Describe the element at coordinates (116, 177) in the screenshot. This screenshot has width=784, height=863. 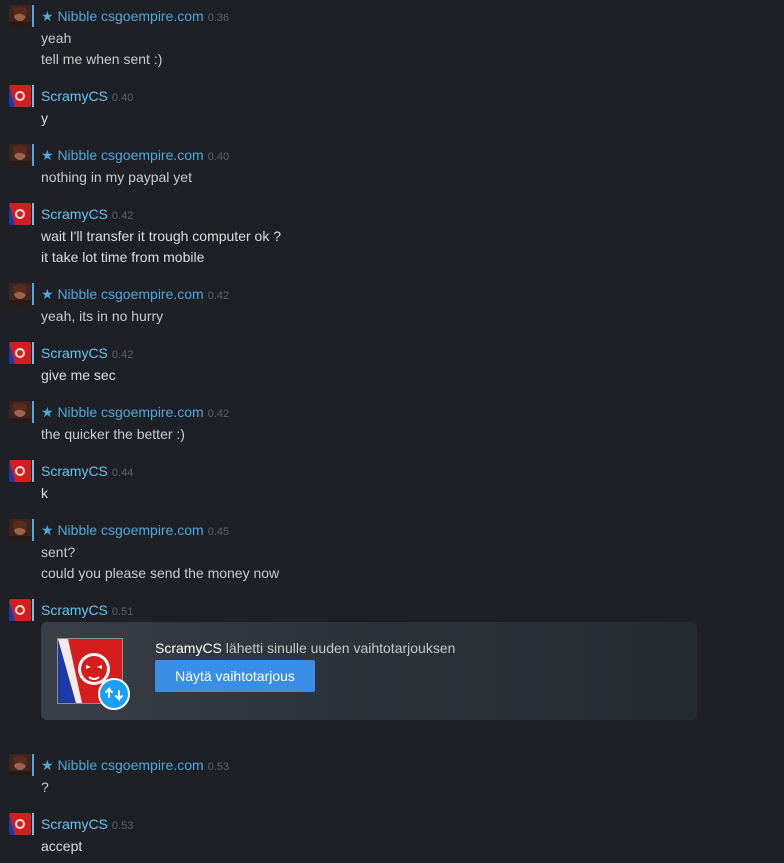
I see `message-text: nothing in my paypal yet` at that location.